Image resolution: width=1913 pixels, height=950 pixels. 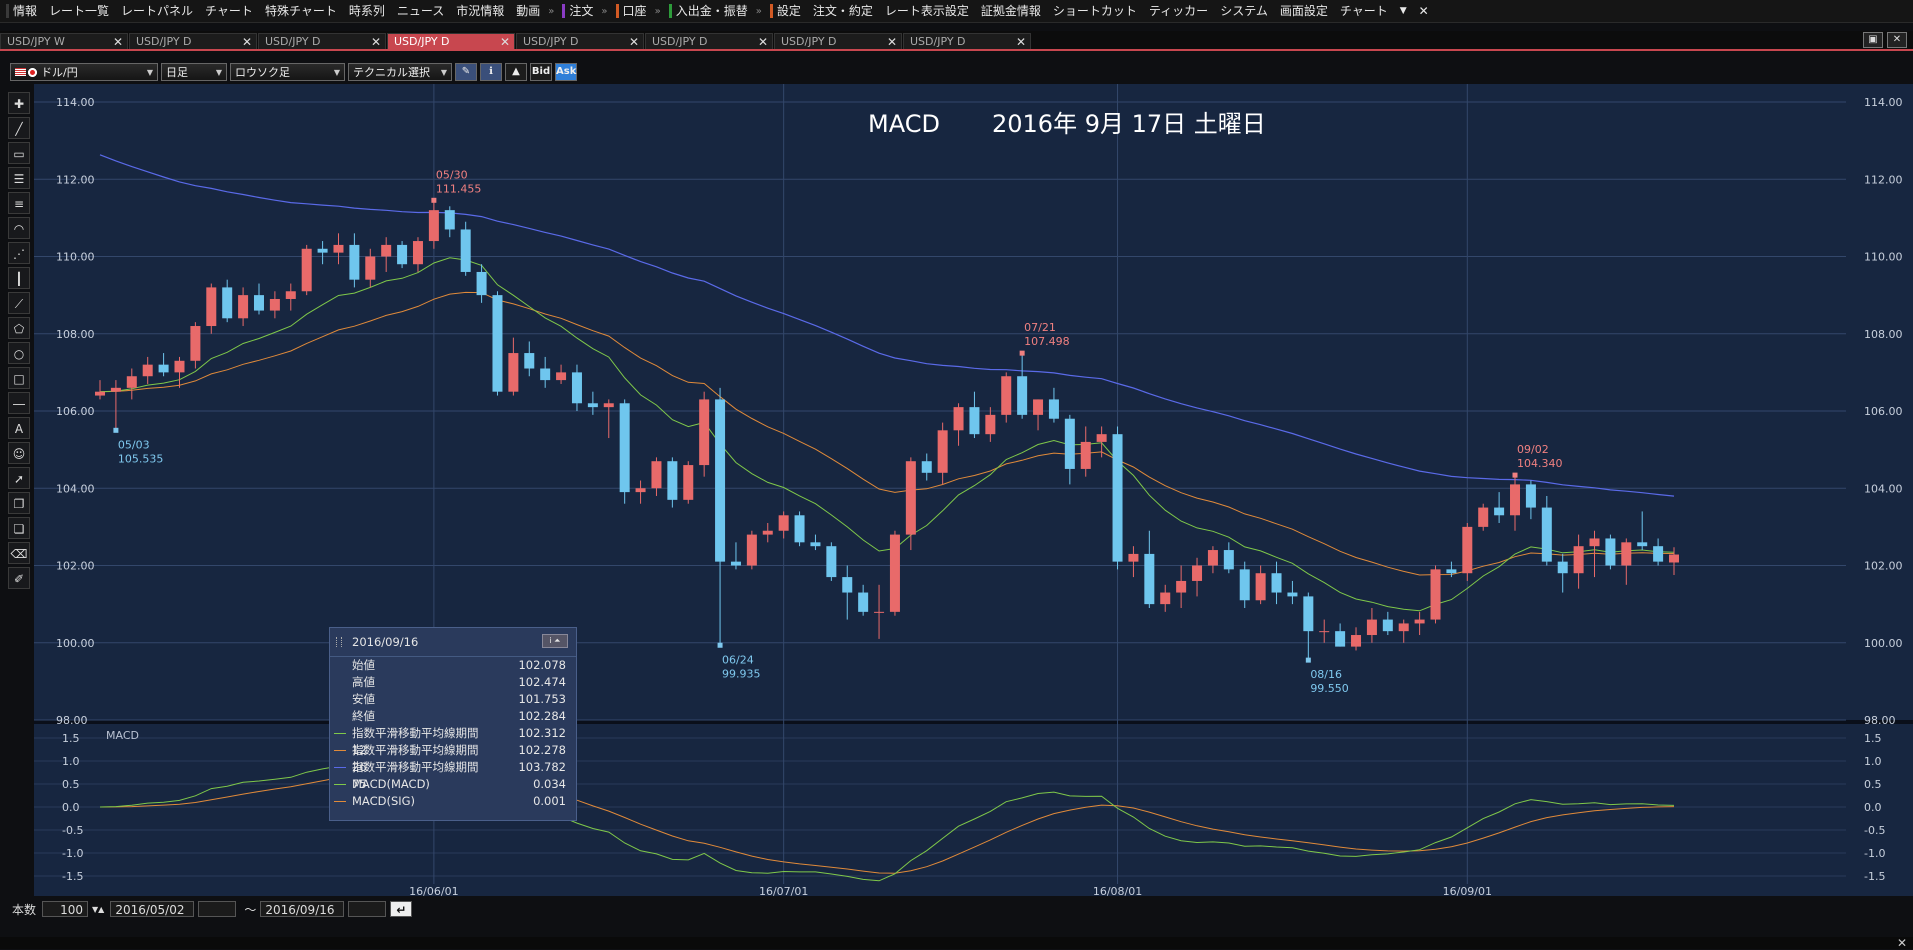 What do you see at coordinates (453, 741) in the screenshot?
I see `data-window-row: 指数平滑移動平均線期間12 102.312` at bounding box center [453, 741].